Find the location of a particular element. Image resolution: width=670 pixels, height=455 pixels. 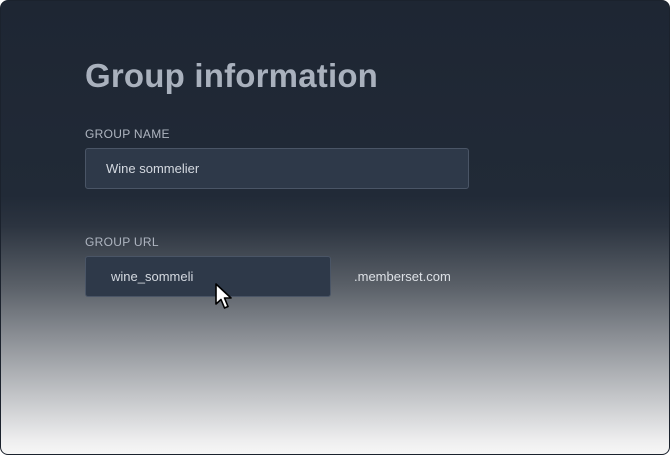

group-name-label: GROUP NAME is located at coordinates (127, 134).